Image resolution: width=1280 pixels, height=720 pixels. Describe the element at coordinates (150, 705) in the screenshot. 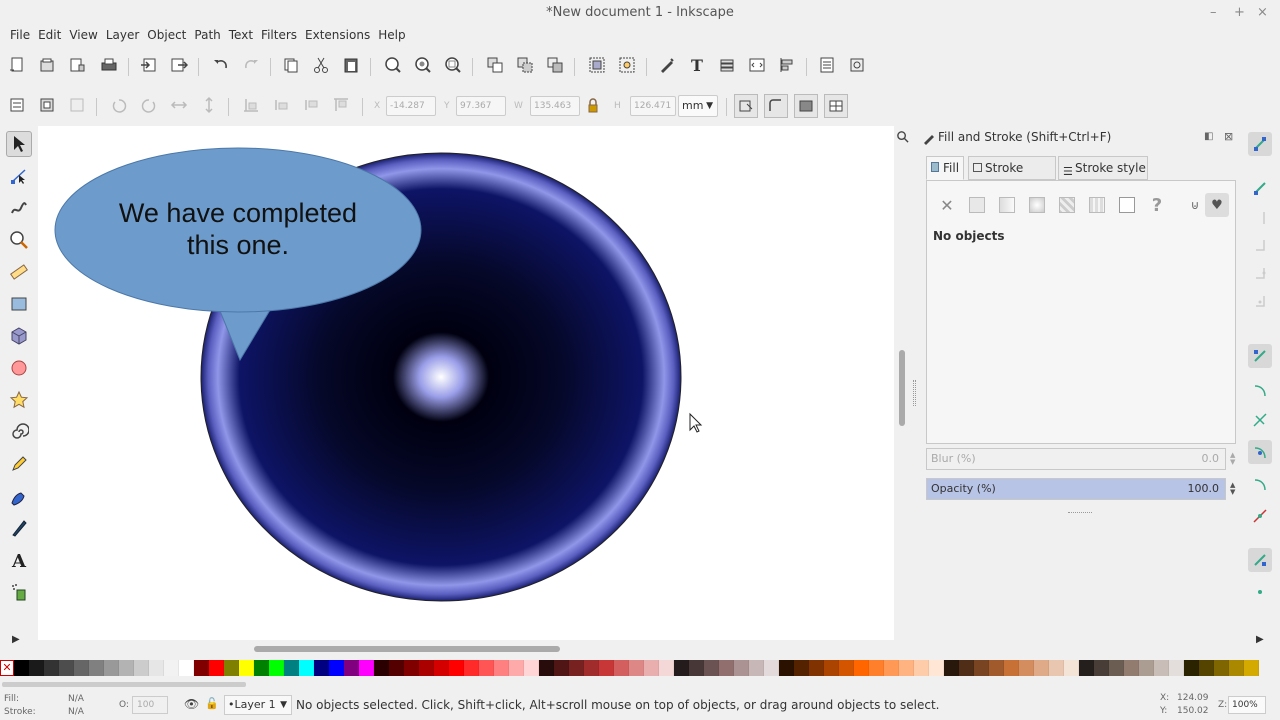

I see `opacity-status-input: 100` at that location.